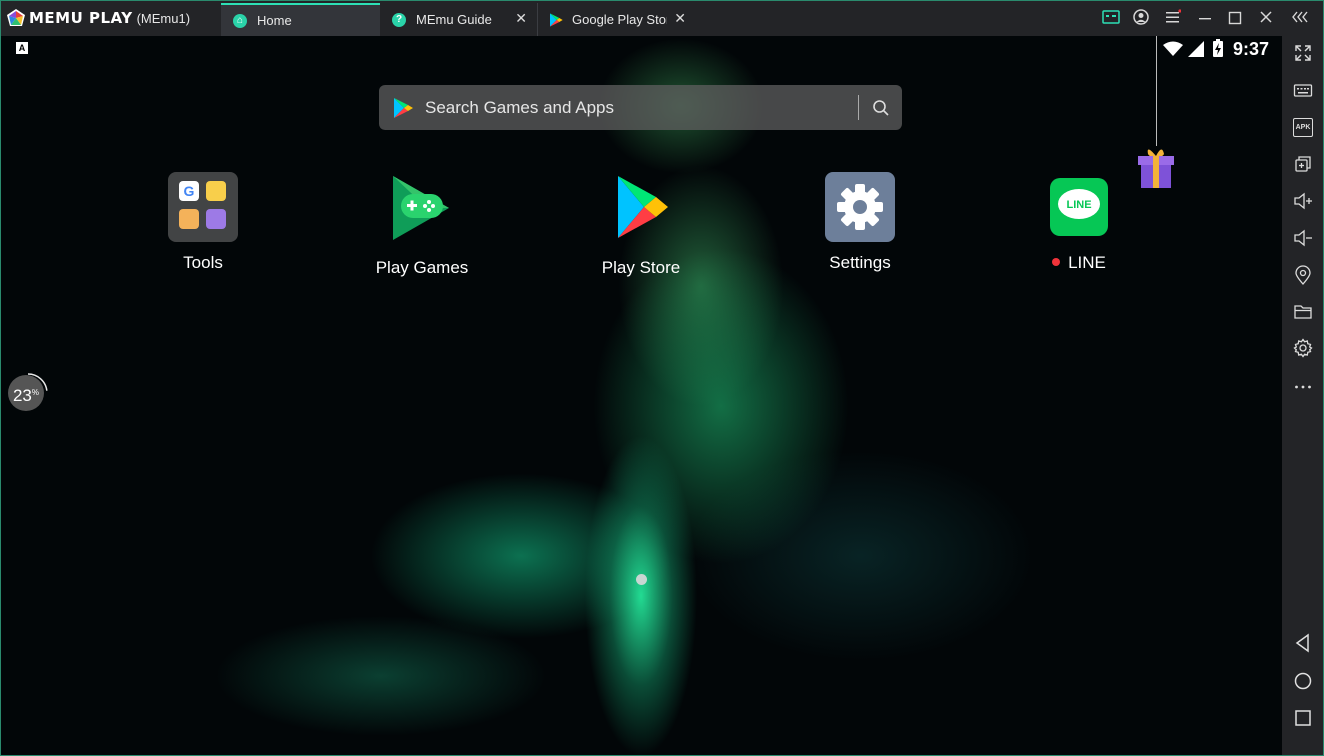  I want to click on search-icon, so click(881, 108).